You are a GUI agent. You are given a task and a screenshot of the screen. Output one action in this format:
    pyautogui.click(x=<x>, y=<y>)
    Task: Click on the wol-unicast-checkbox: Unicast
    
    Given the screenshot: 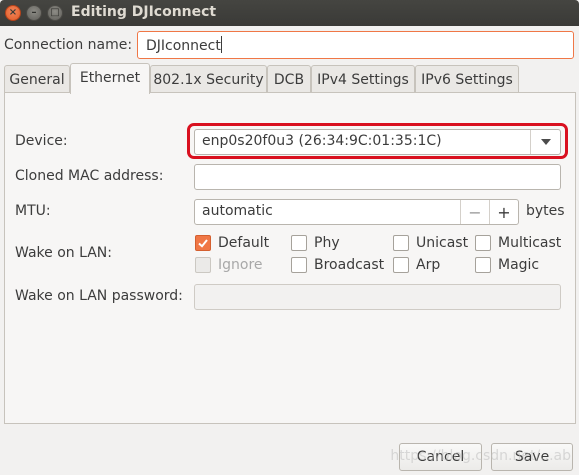 What is the action you would take?
    pyautogui.click(x=430, y=243)
    